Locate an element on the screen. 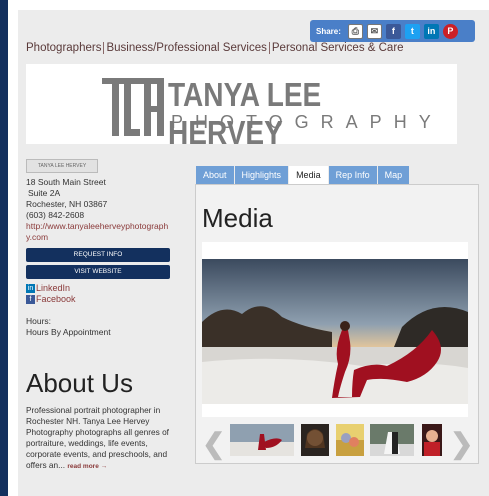 This screenshot has height=496, width=489. tab-about: About is located at coordinates (215, 175).